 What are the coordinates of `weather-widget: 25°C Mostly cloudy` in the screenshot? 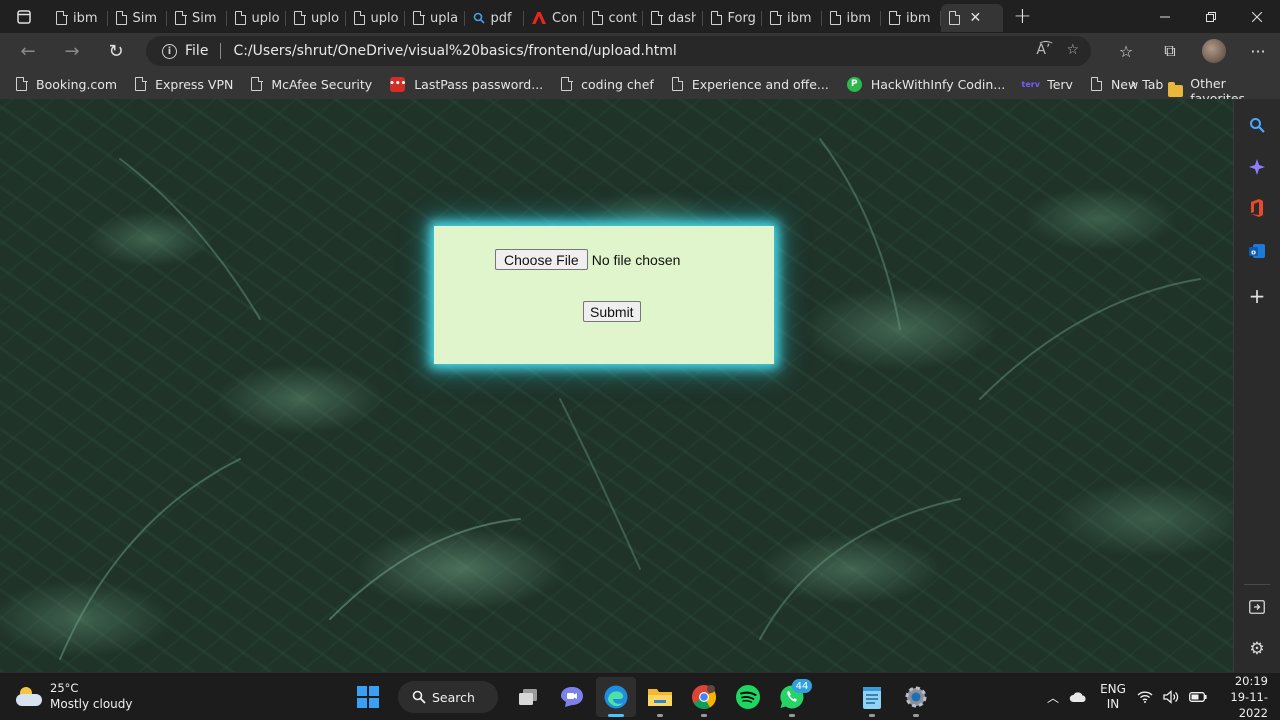 It's located at (74, 696).